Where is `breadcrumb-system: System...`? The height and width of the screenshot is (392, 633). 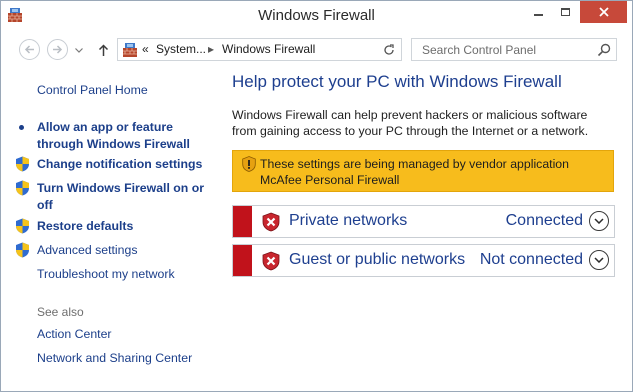 breadcrumb-system: System... is located at coordinates (181, 49).